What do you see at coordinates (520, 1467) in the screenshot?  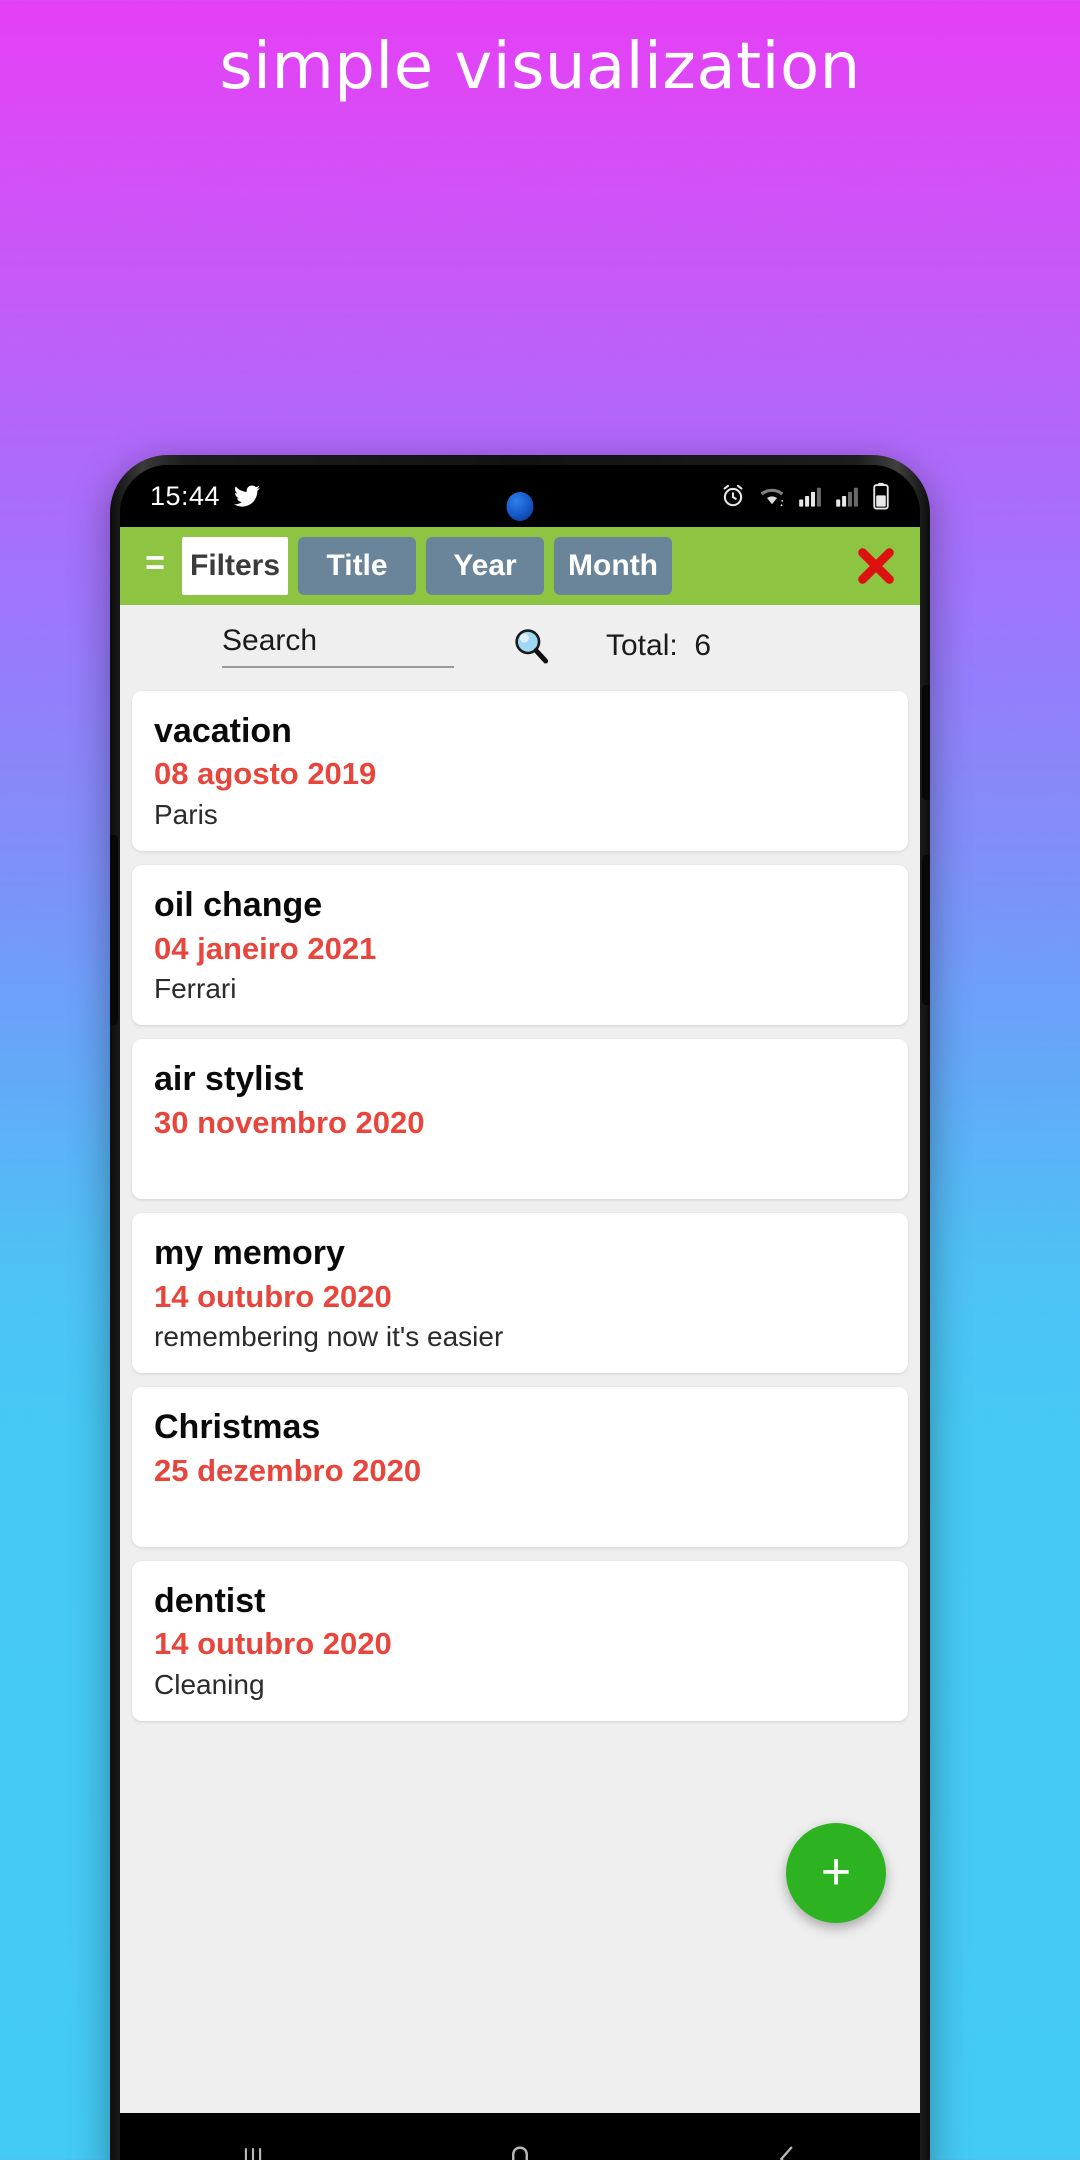 I see `list-item: Christmas 25 dezembro 2020` at bounding box center [520, 1467].